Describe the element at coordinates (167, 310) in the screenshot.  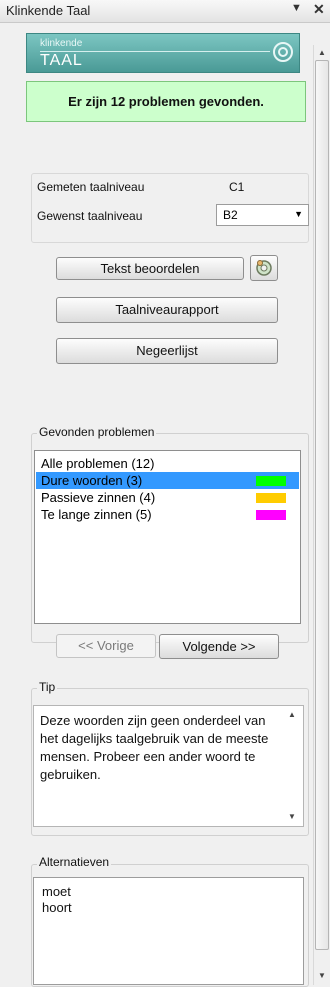
I see `level-report-button: Taalniveaurapport` at that location.